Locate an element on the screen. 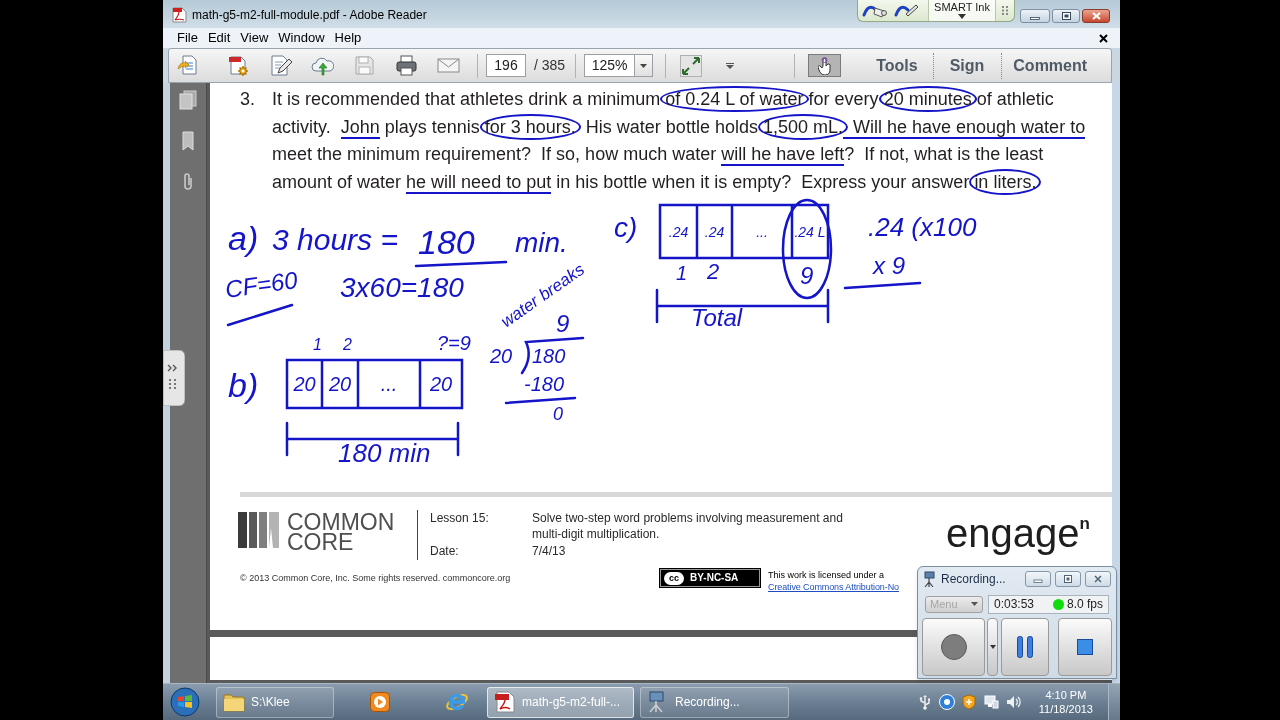 The image size is (1280, 720). menu-item: Help is located at coordinates (348, 38).